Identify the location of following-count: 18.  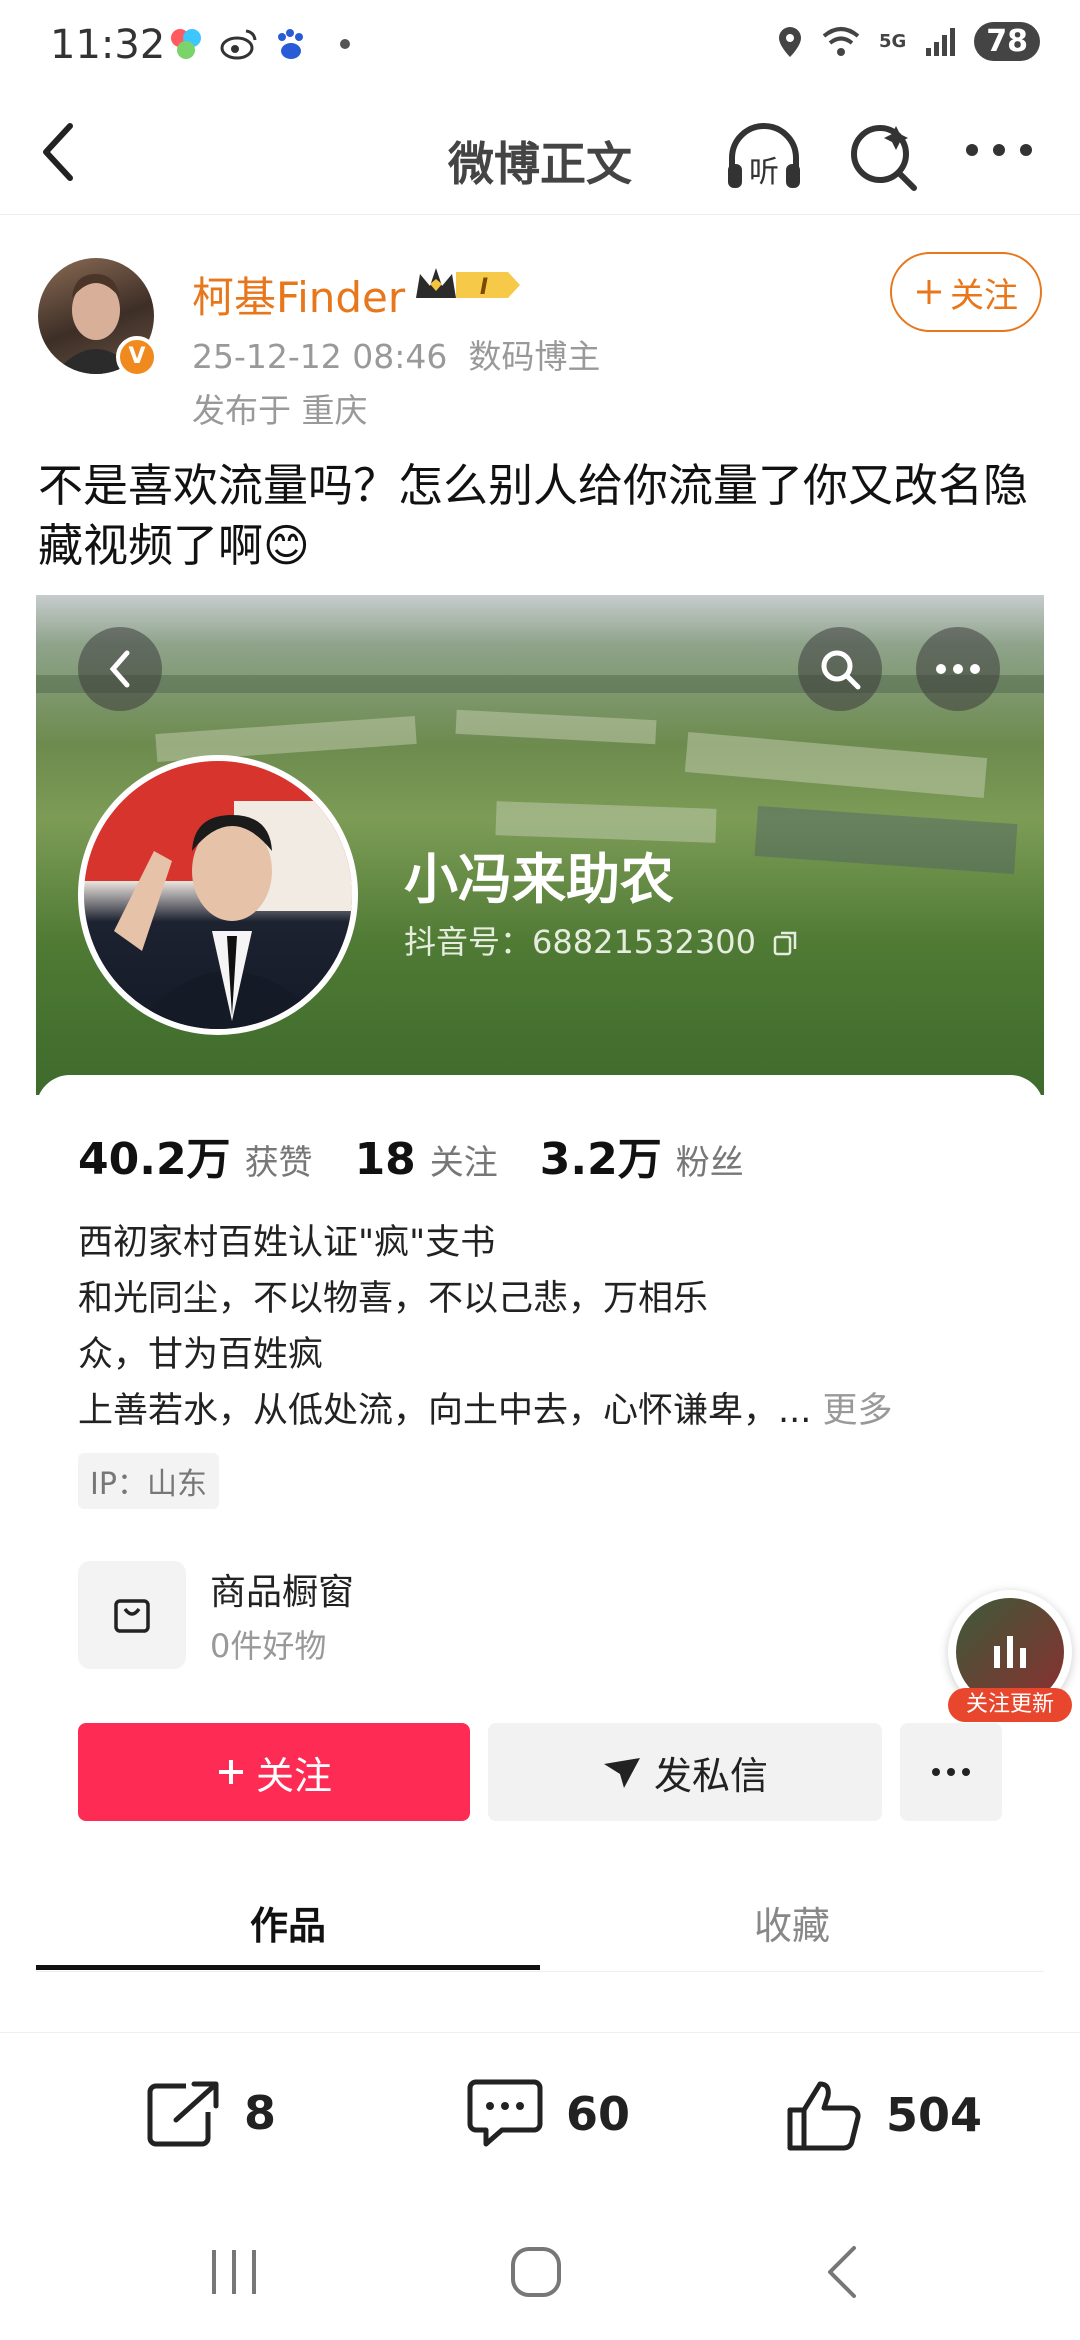
(385, 1159).